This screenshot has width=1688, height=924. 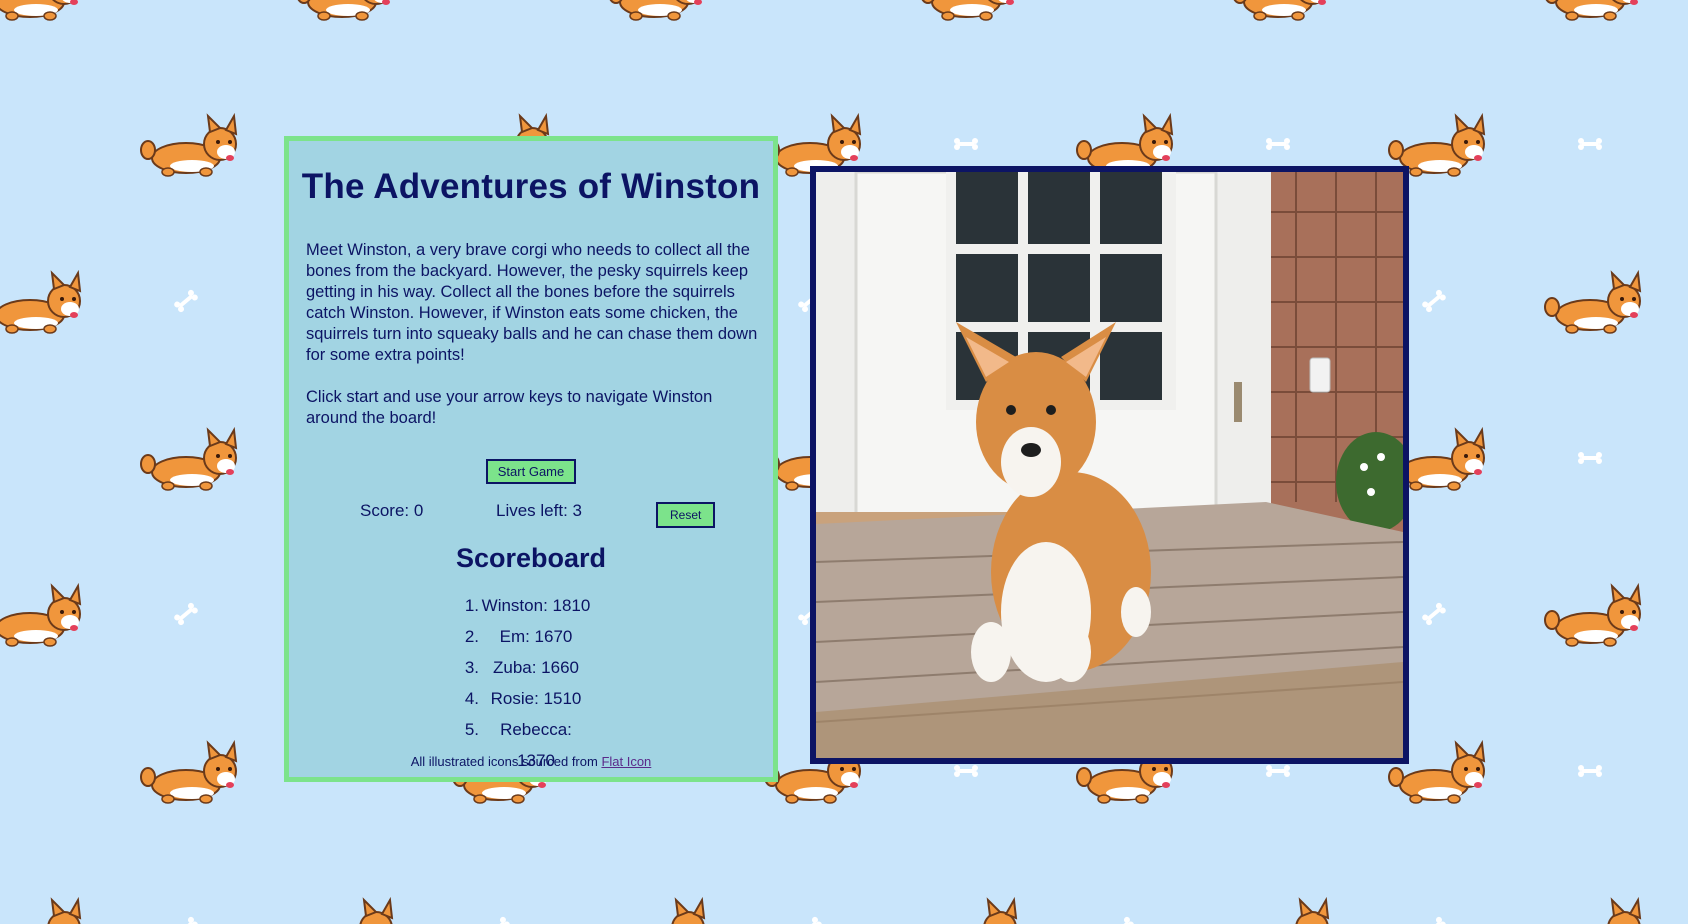 What do you see at coordinates (539, 510) in the screenshot?
I see `lives-display: Lives left: 3` at bounding box center [539, 510].